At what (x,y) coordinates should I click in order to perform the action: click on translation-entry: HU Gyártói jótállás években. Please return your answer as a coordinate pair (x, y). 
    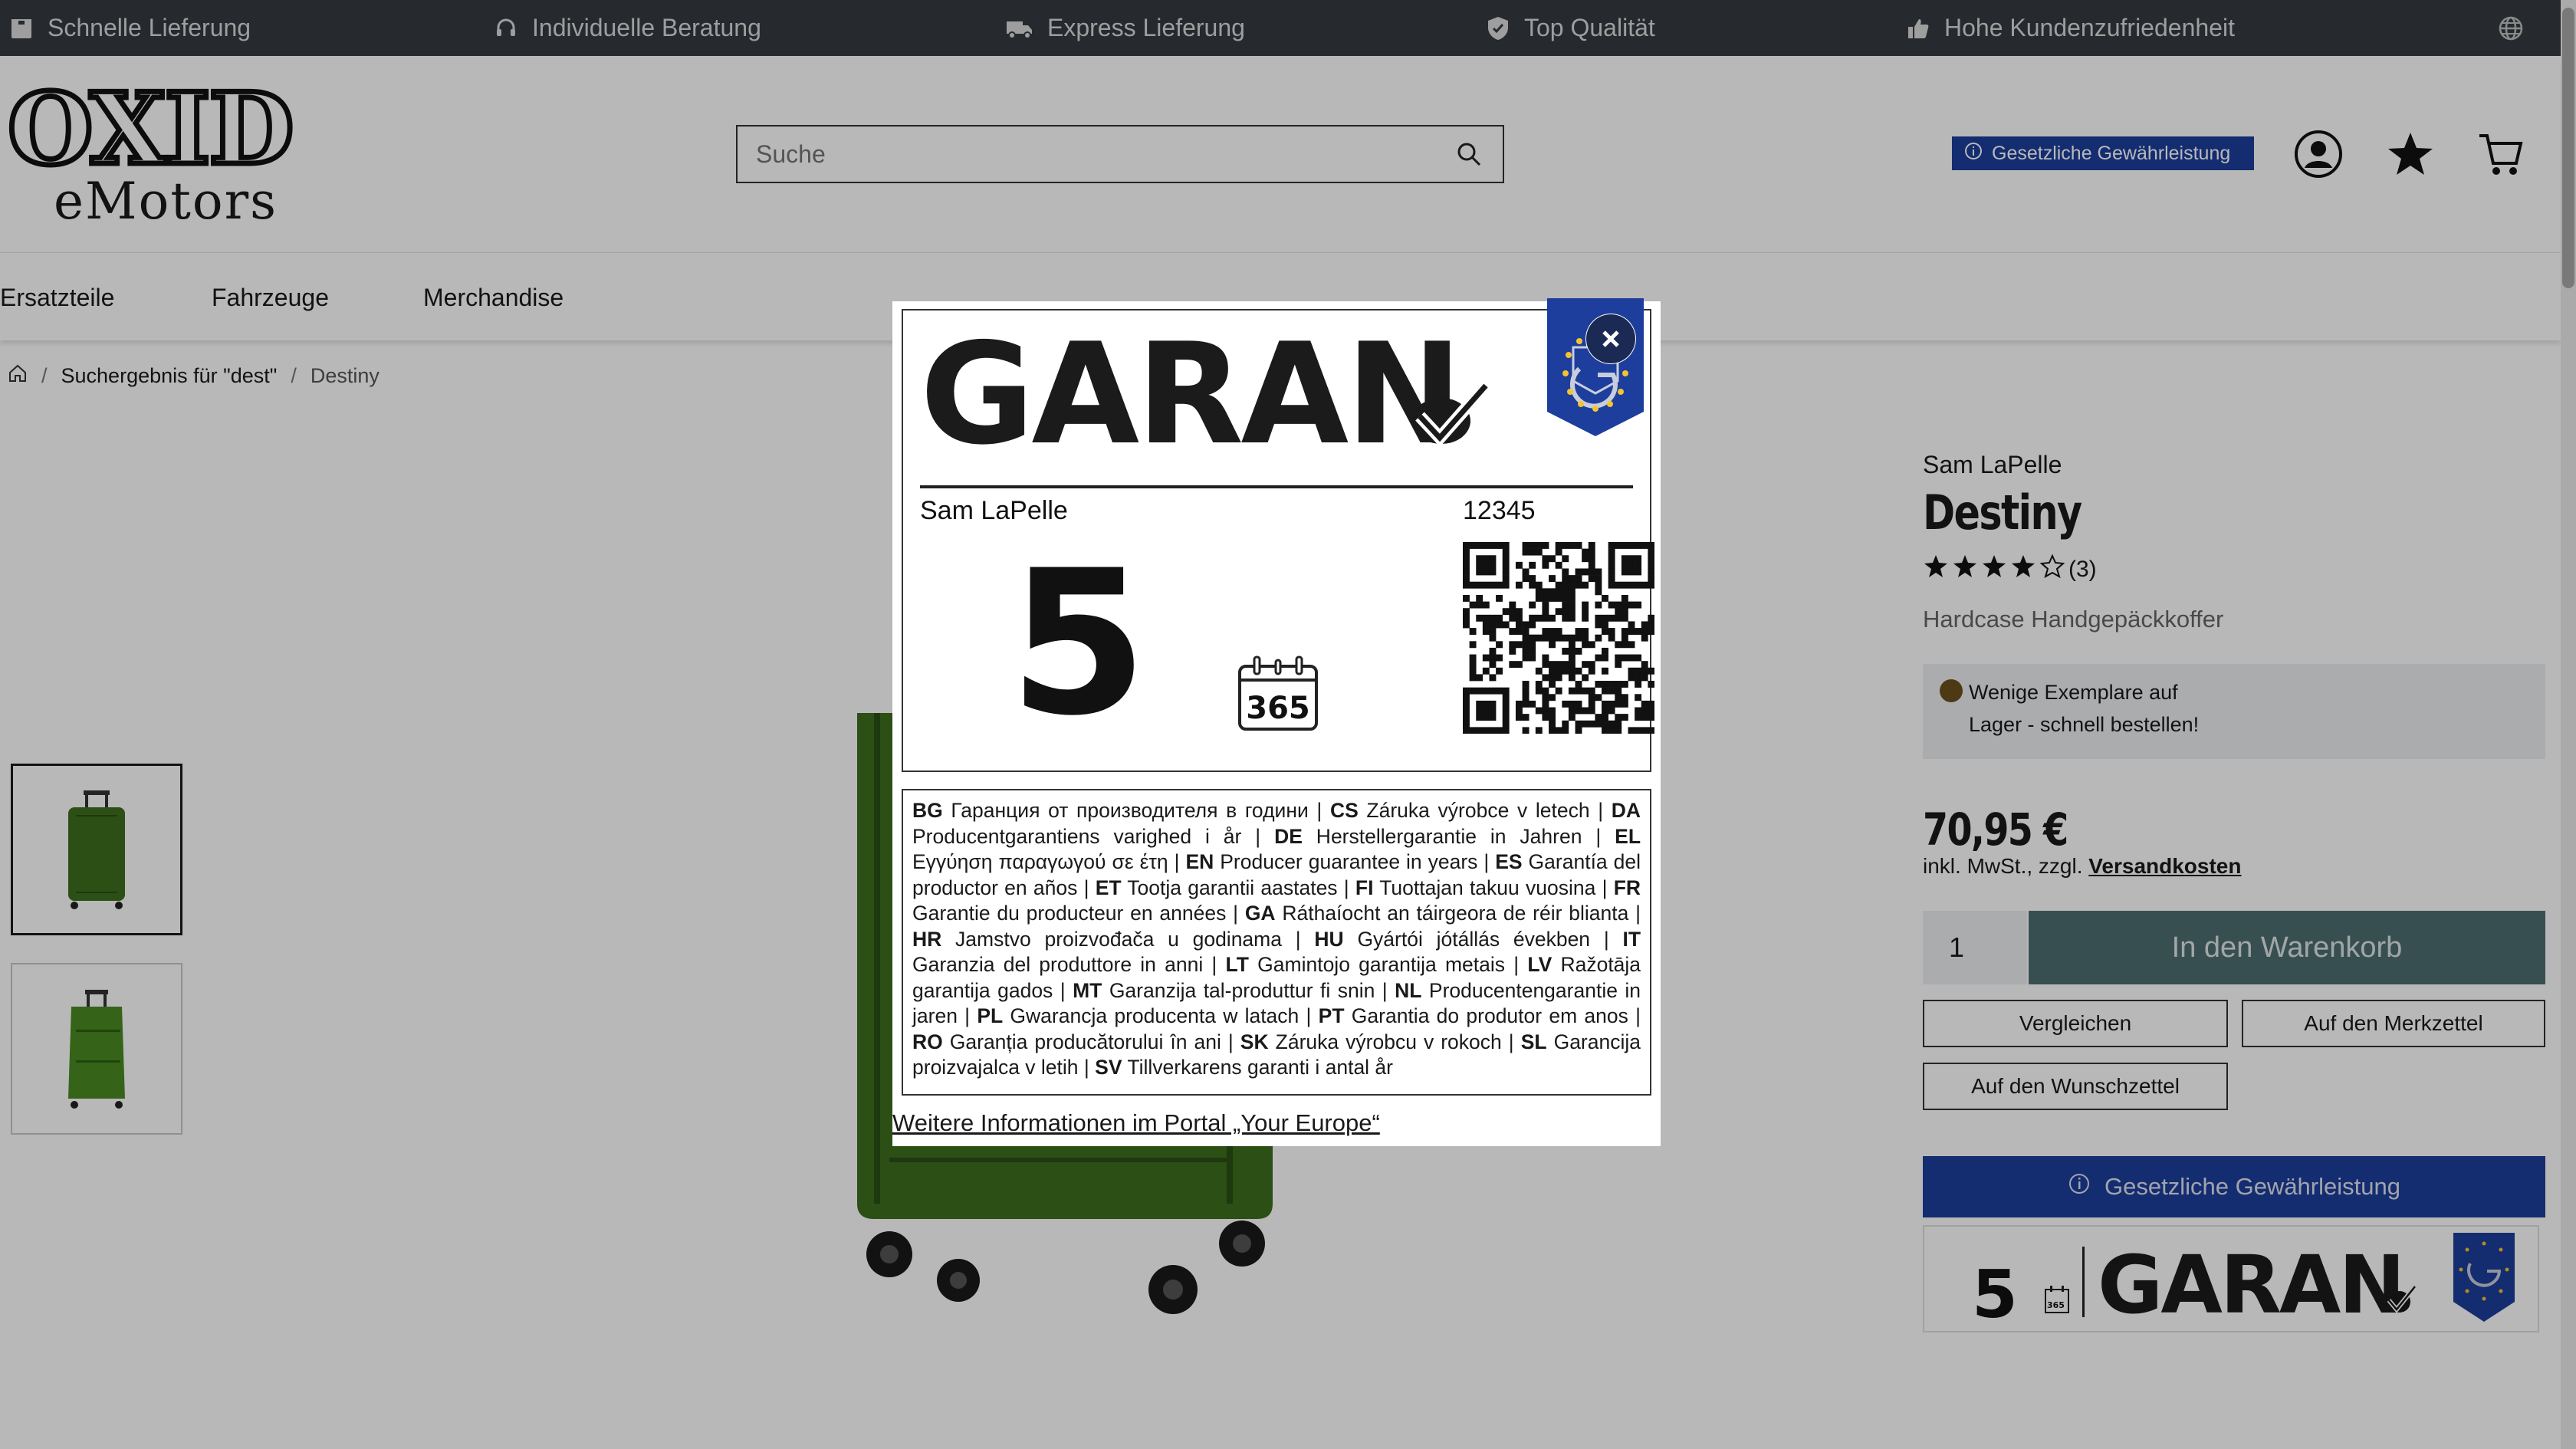
    Looking at the image, I should click on (1453, 939).